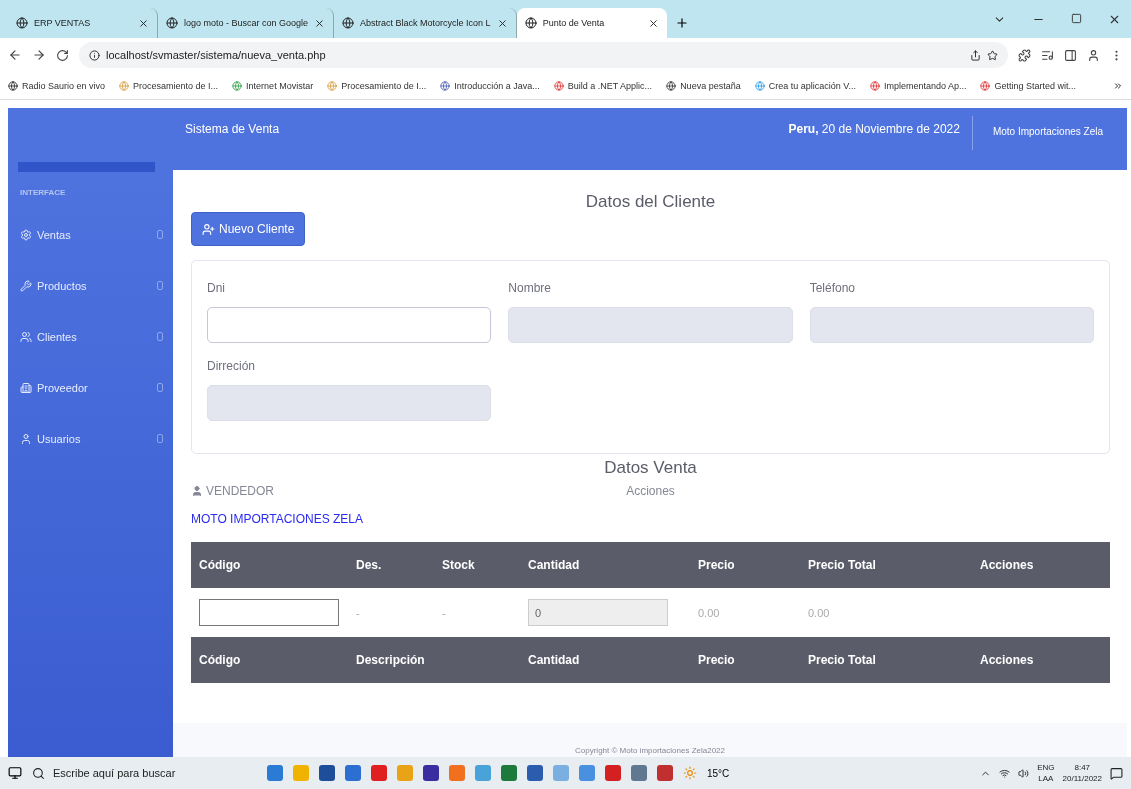 The height and width of the screenshot is (789, 1131). What do you see at coordinates (233, 129) in the screenshot?
I see `app-title: Sistema de Venta` at bounding box center [233, 129].